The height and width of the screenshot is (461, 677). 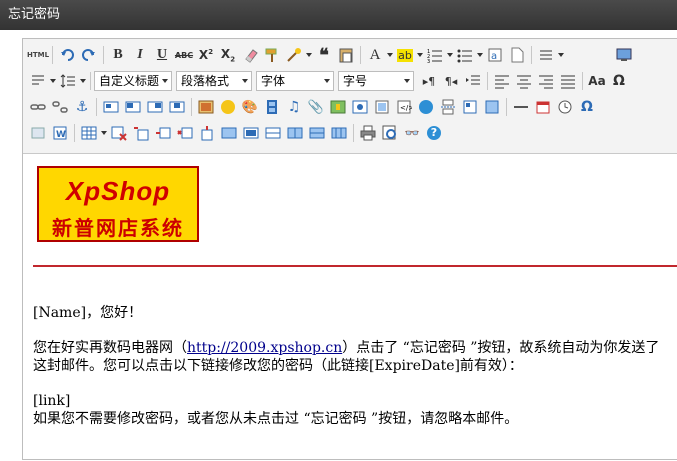 What do you see at coordinates (405, 55) in the screenshot?
I see `background-color-icon: ab` at bounding box center [405, 55].